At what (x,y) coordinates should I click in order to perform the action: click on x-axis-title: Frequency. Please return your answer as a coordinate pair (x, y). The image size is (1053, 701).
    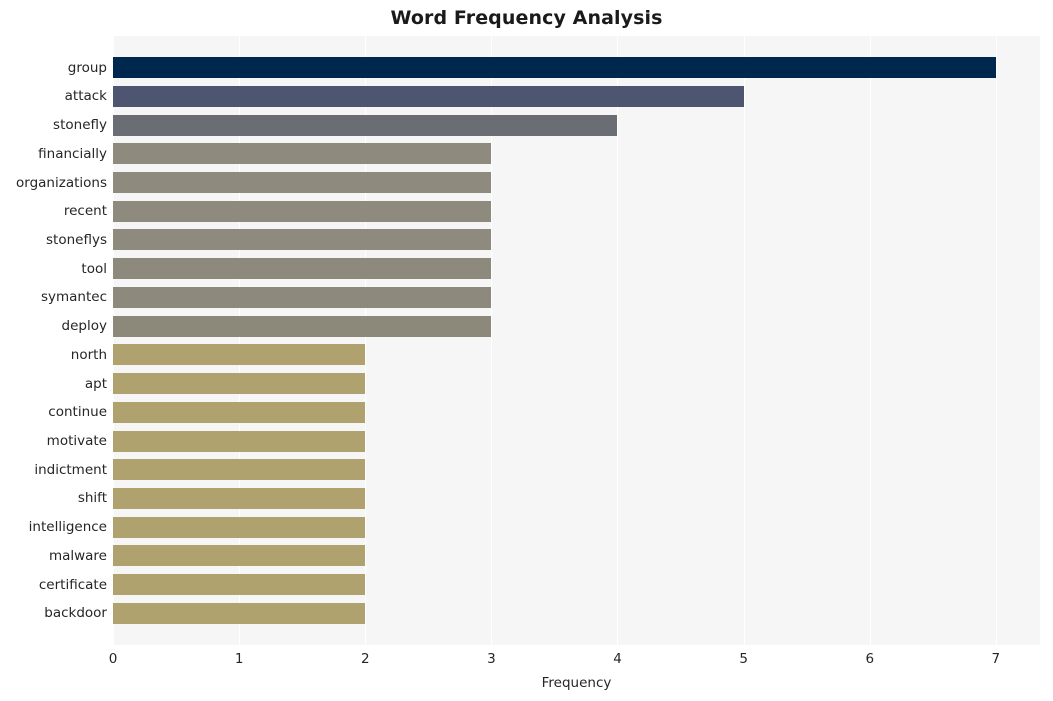
    Looking at the image, I should click on (576, 683).